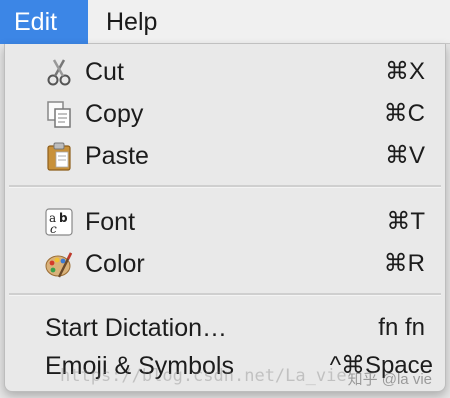  What do you see at coordinates (225, 72) in the screenshot?
I see `menu-item-cut: Cut ⌘X` at bounding box center [225, 72].